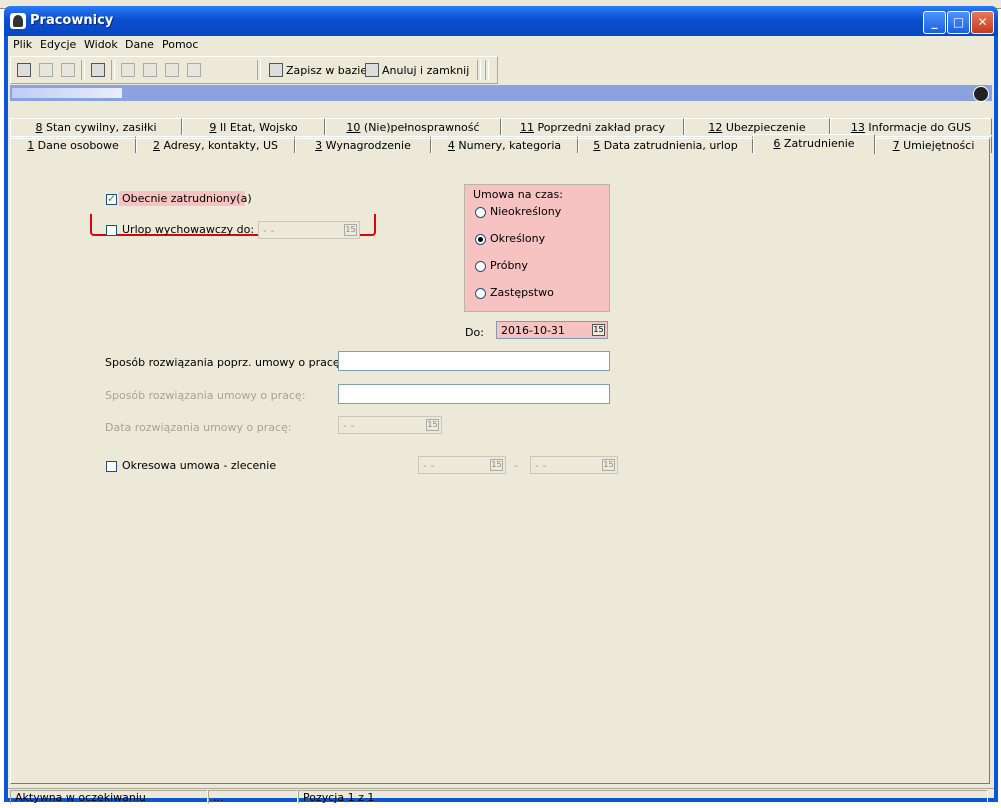 Image resolution: width=1001 pixels, height=808 pixels. I want to click on contract-group-title: Umowa na czas:, so click(518, 194).